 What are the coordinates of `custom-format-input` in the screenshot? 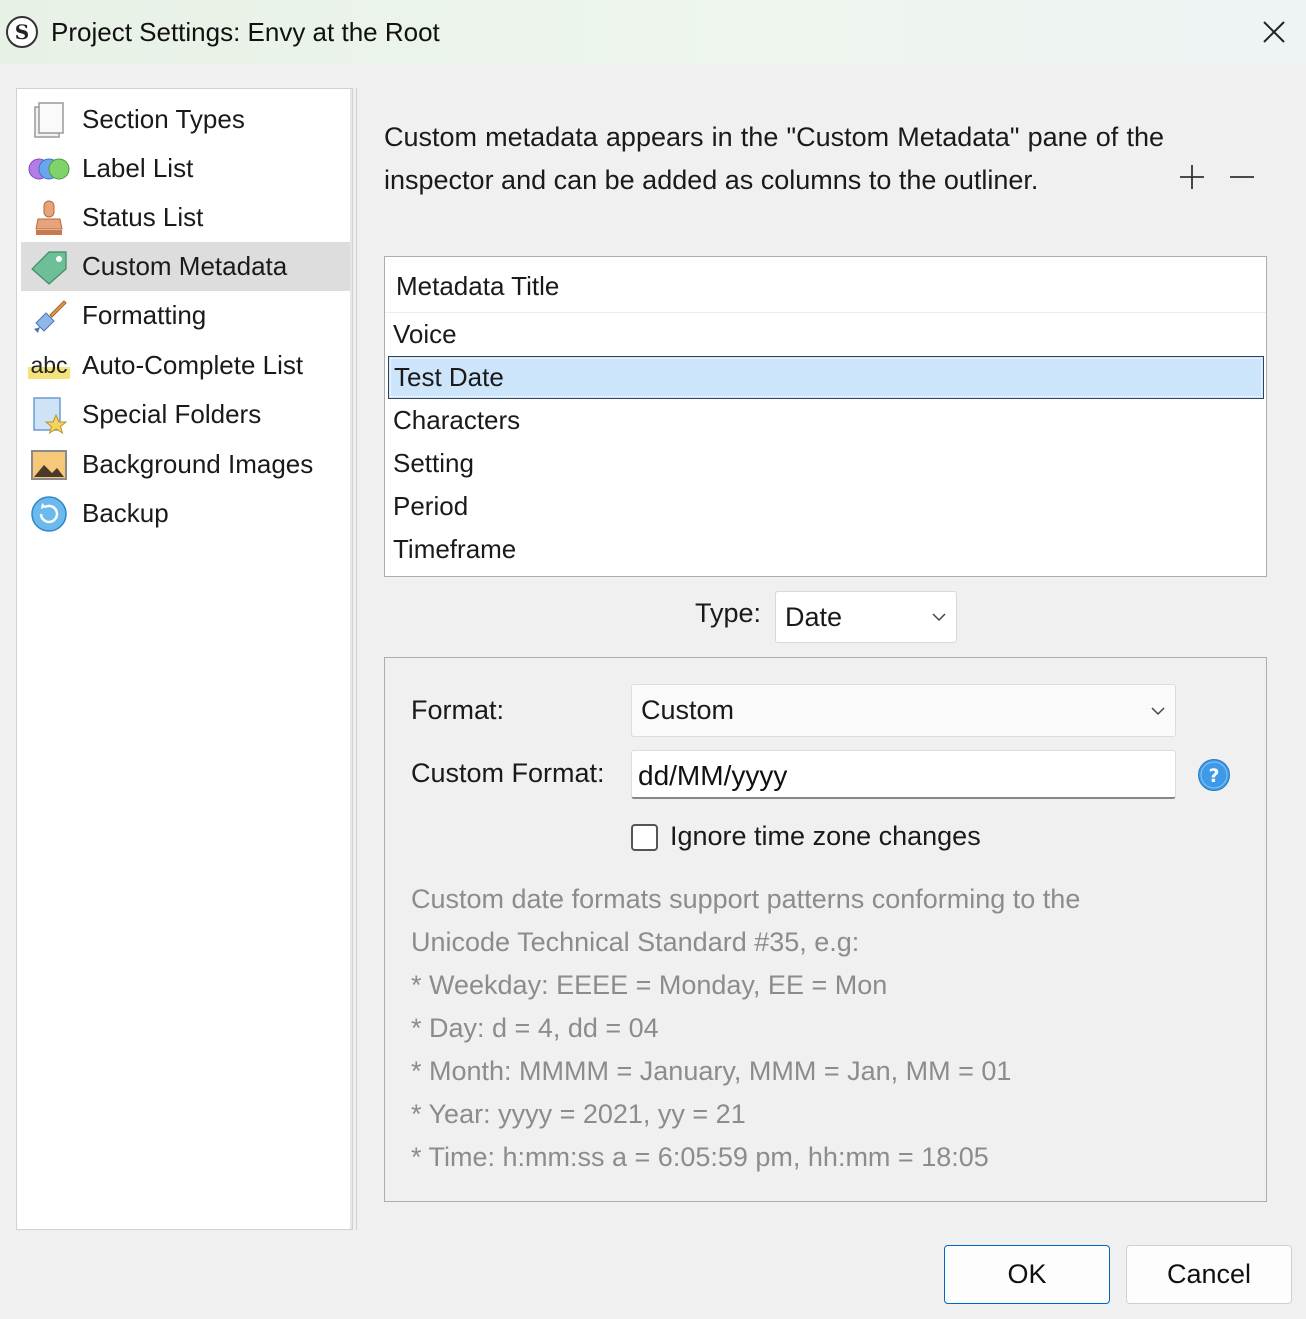 It's located at (903, 774).